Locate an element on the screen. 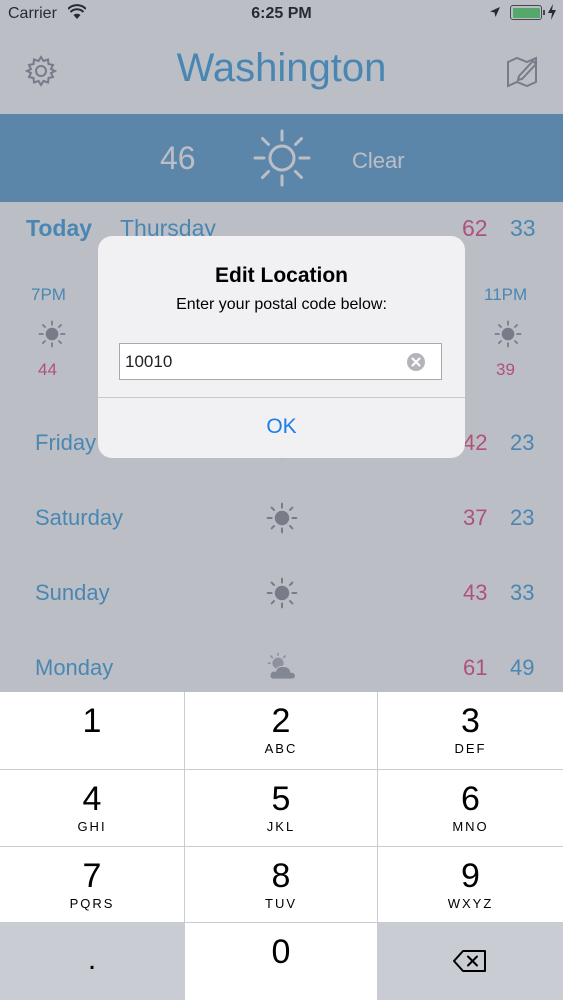  key-number: 3 is located at coordinates (470, 721).